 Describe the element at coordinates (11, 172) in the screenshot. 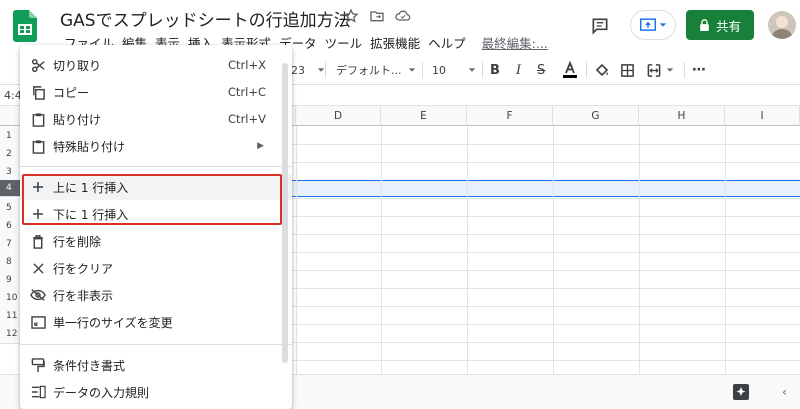

I see `row-header: 3` at that location.